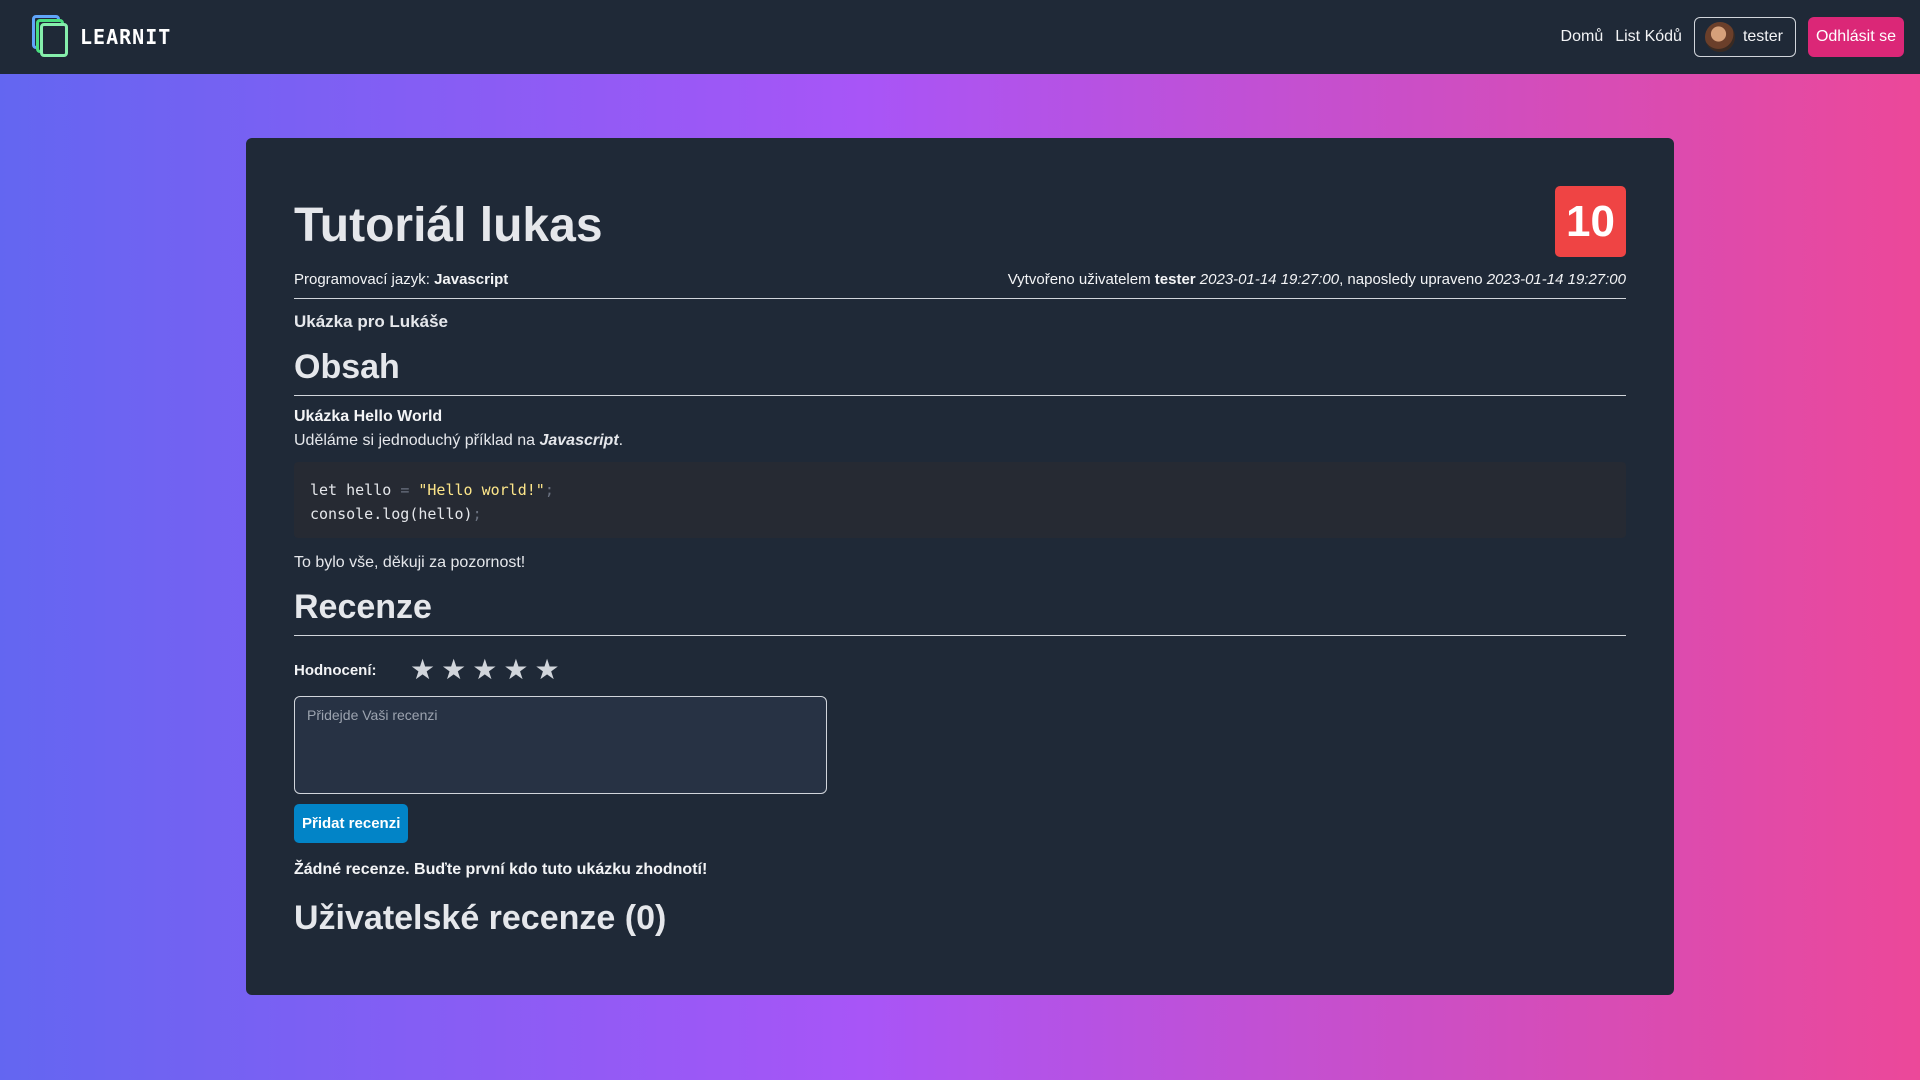 The width and height of the screenshot is (1920, 1080). I want to click on intro-language: Javascript, so click(579, 440).